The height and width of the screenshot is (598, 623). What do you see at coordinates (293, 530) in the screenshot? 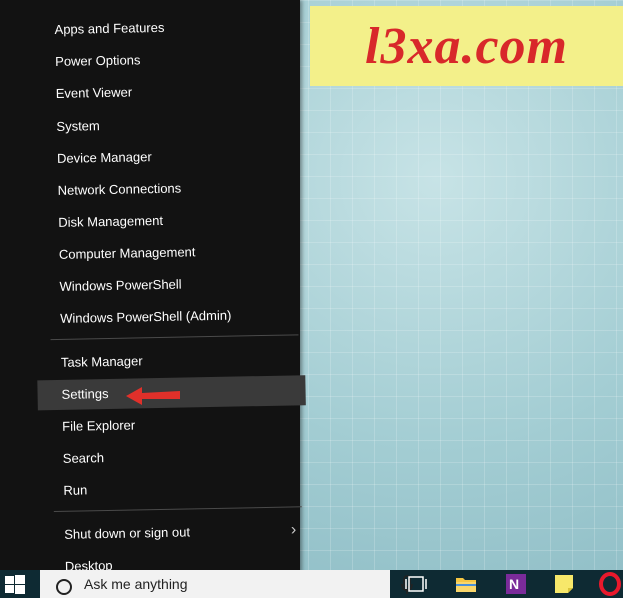
I see `chevron-right-icon: ›` at bounding box center [293, 530].